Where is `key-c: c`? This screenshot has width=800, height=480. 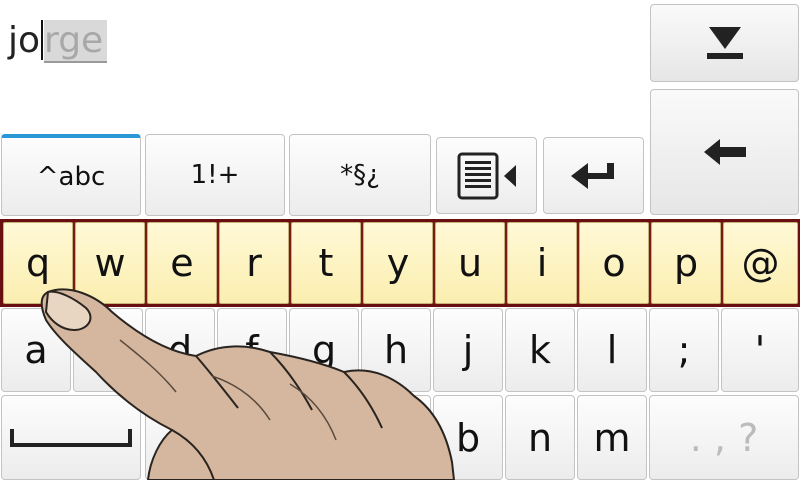 key-c: c is located at coordinates (324, 437).